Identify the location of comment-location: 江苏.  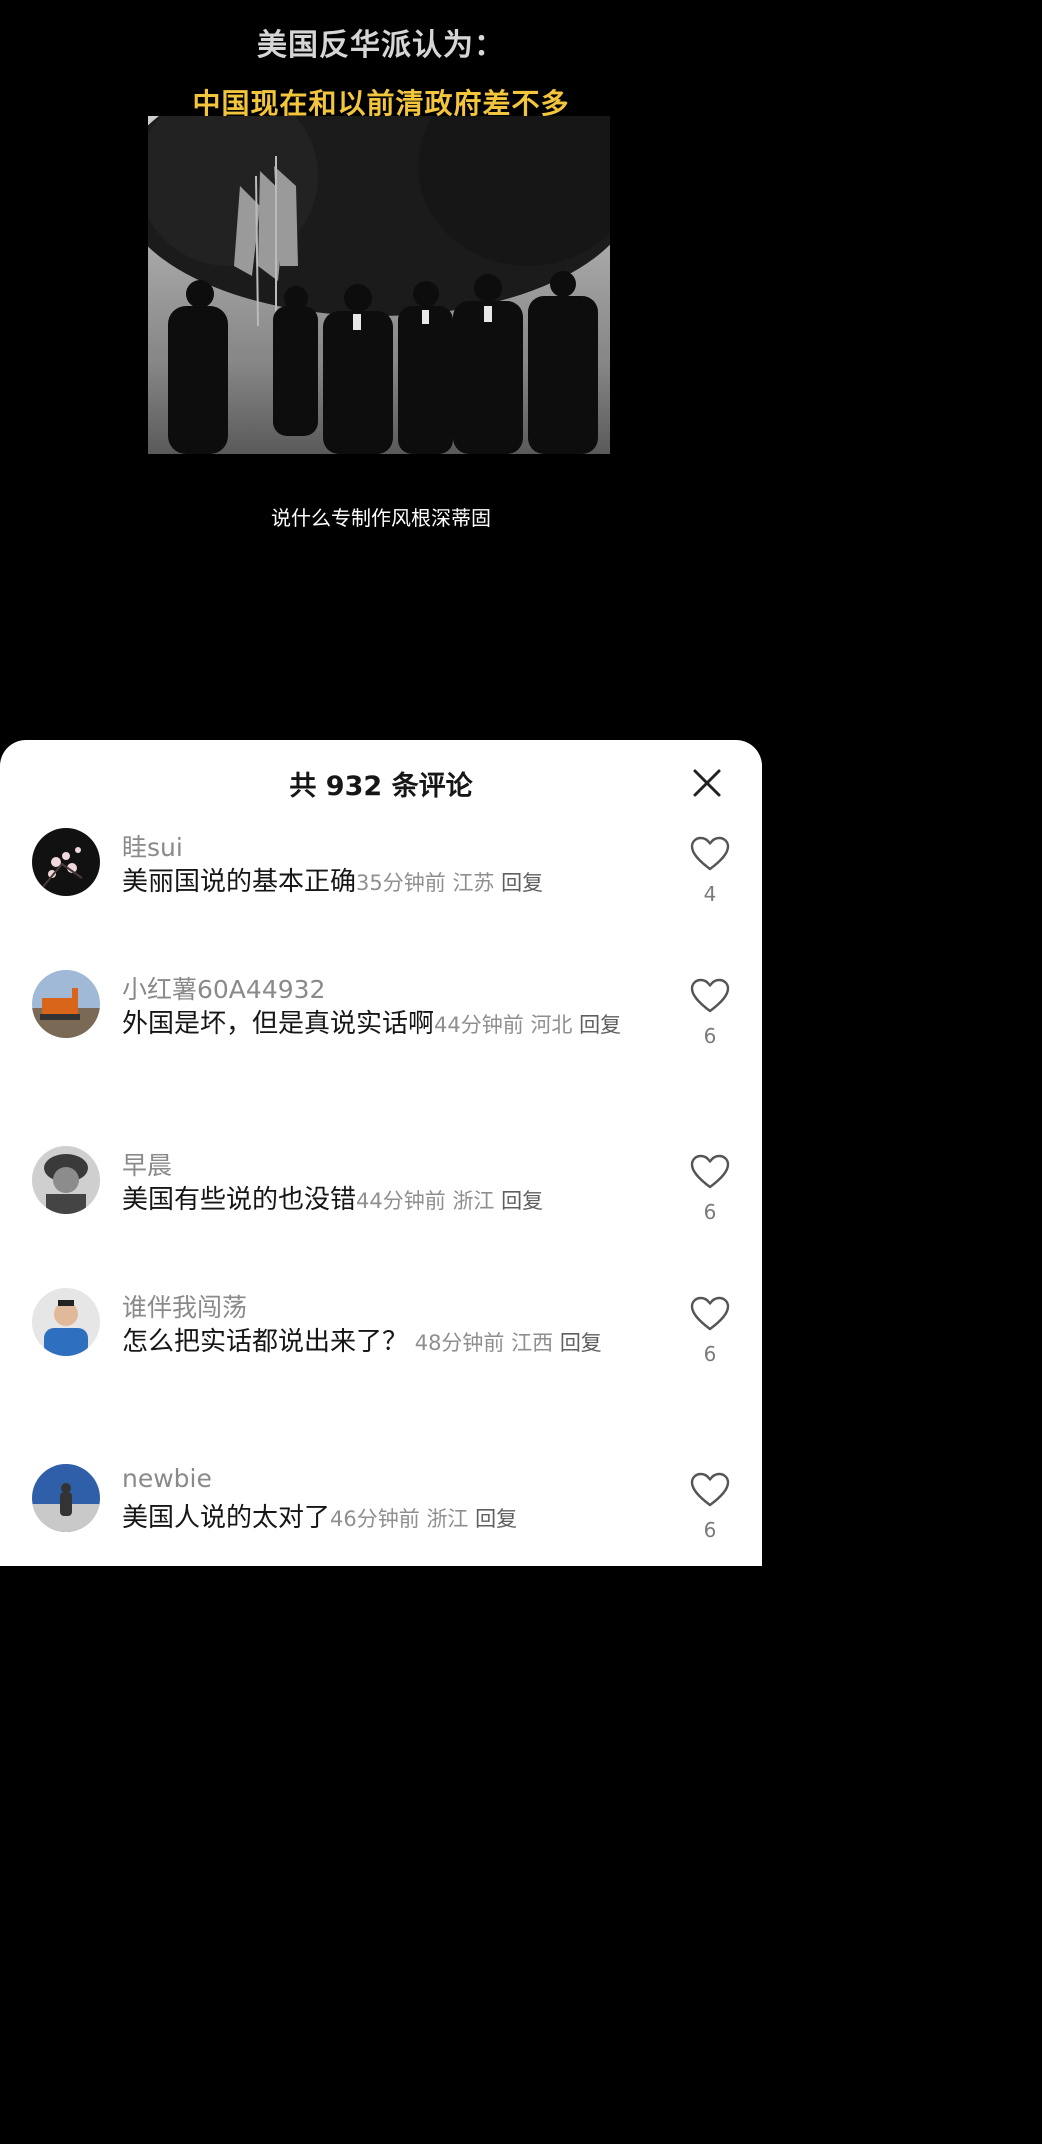
(473, 883).